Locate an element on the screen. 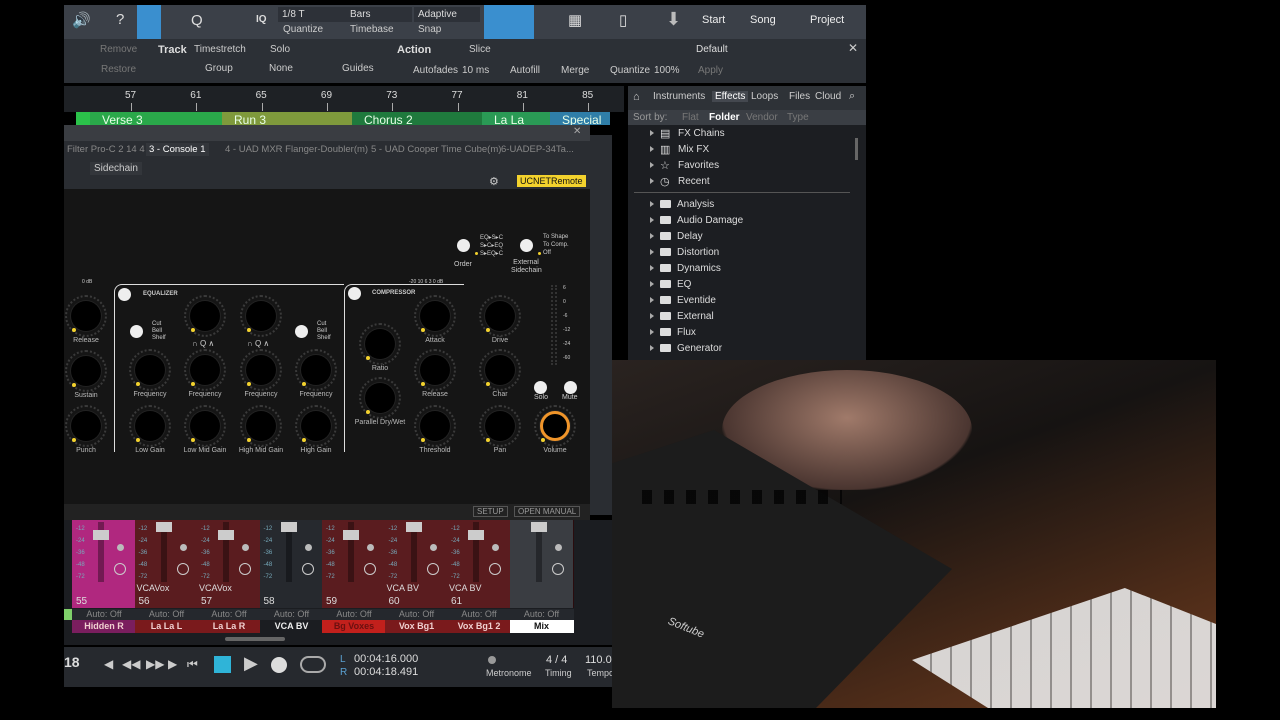 The width and height of the screenshot is (1280, 720). search-icon: ⌕ is located at coordinates (852, 96).